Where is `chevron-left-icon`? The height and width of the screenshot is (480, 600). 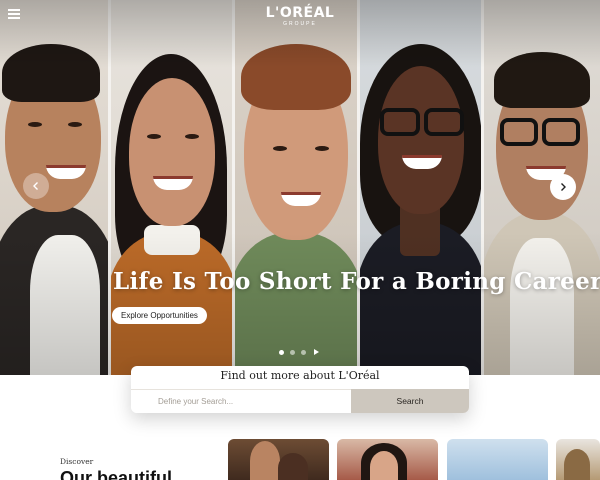
chevron-left-icon is located at coordinates (35, 186).